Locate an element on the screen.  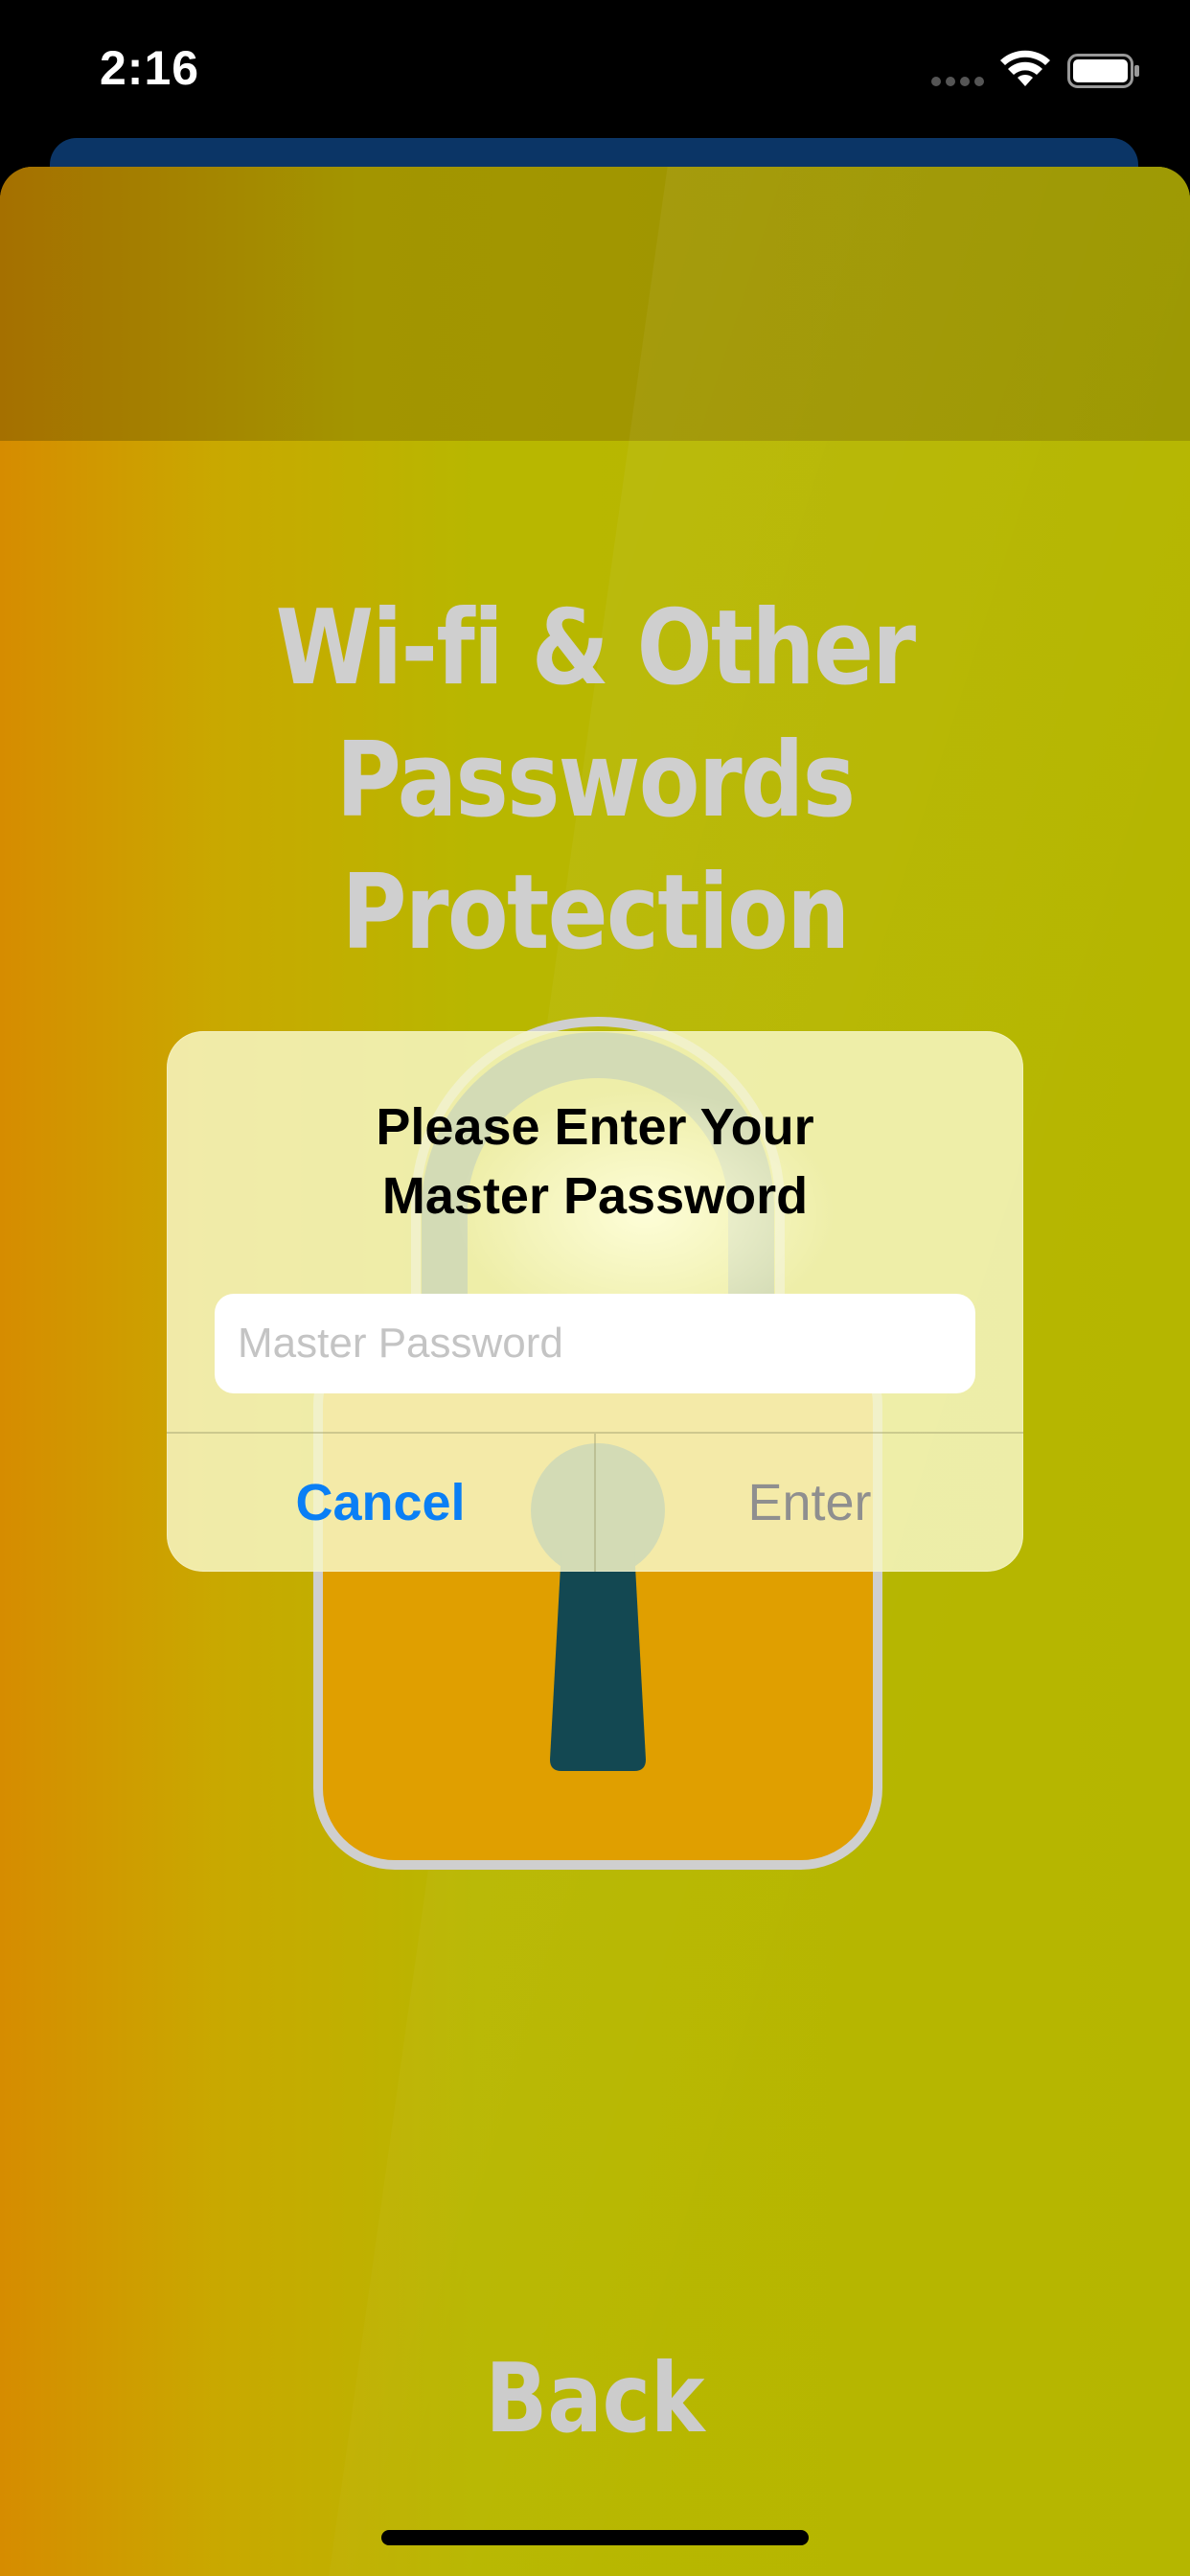
status-time: 2:16 is located at coordinates (150, 68).